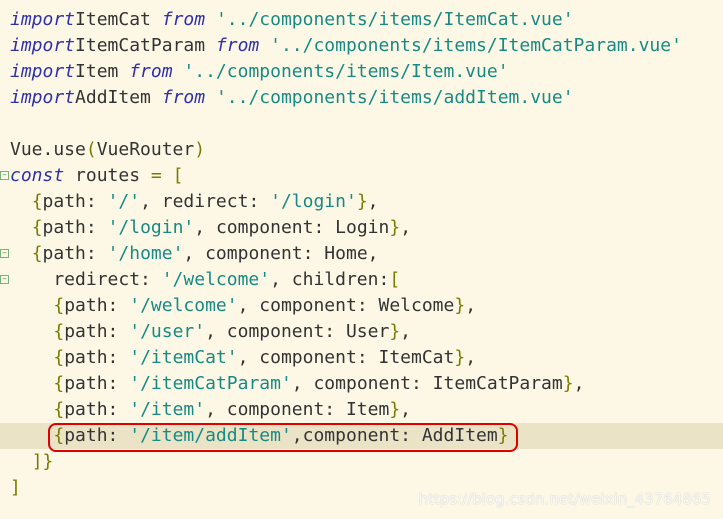  I want to click on code-token: ], so click(15, 487).